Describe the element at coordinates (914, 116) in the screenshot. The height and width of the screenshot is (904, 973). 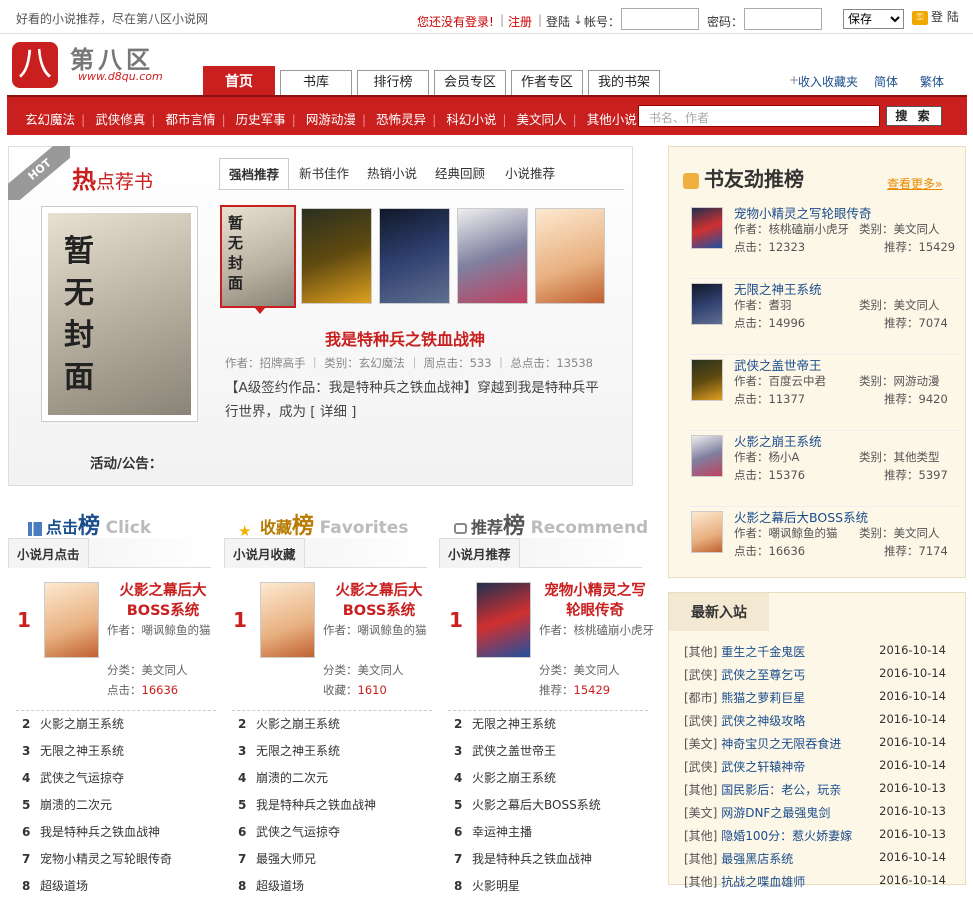
I see `search-button: 搜 索` at that location.